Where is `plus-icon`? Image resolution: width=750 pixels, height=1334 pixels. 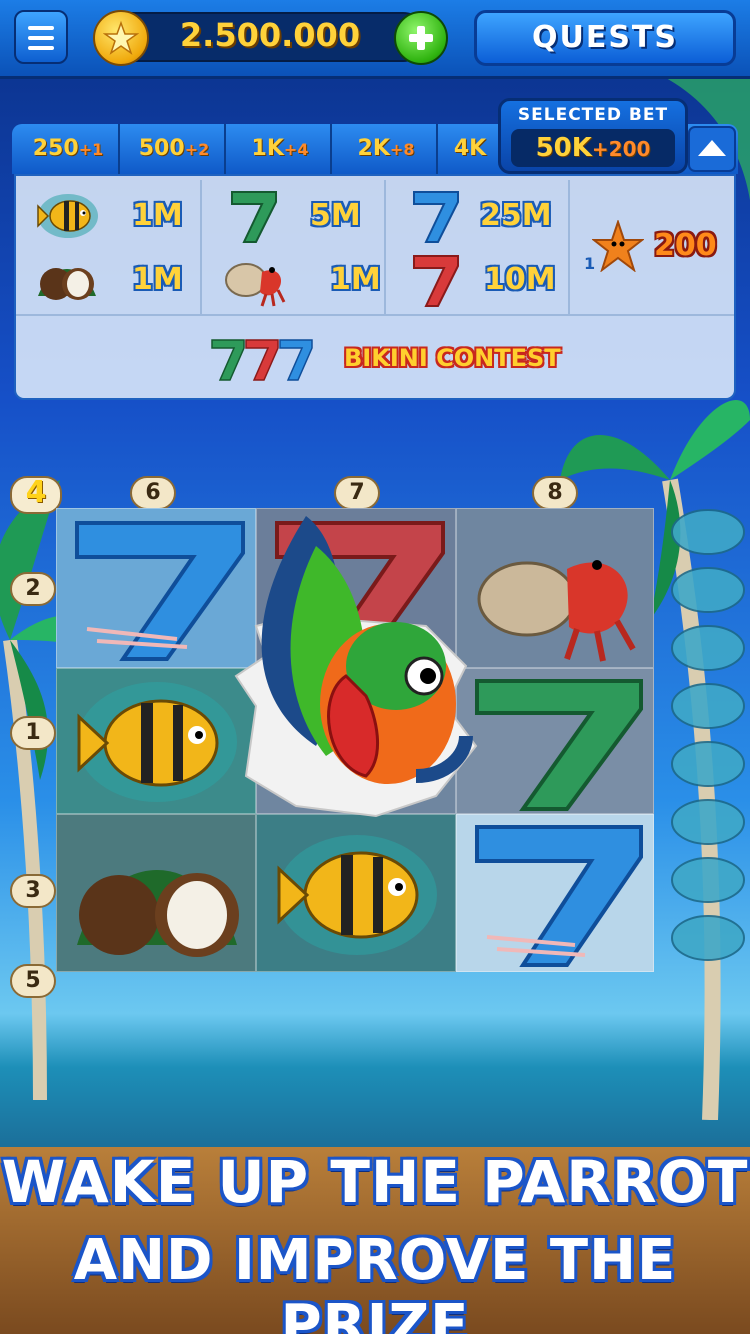
plus-icon is located at coordinates (421, 38).